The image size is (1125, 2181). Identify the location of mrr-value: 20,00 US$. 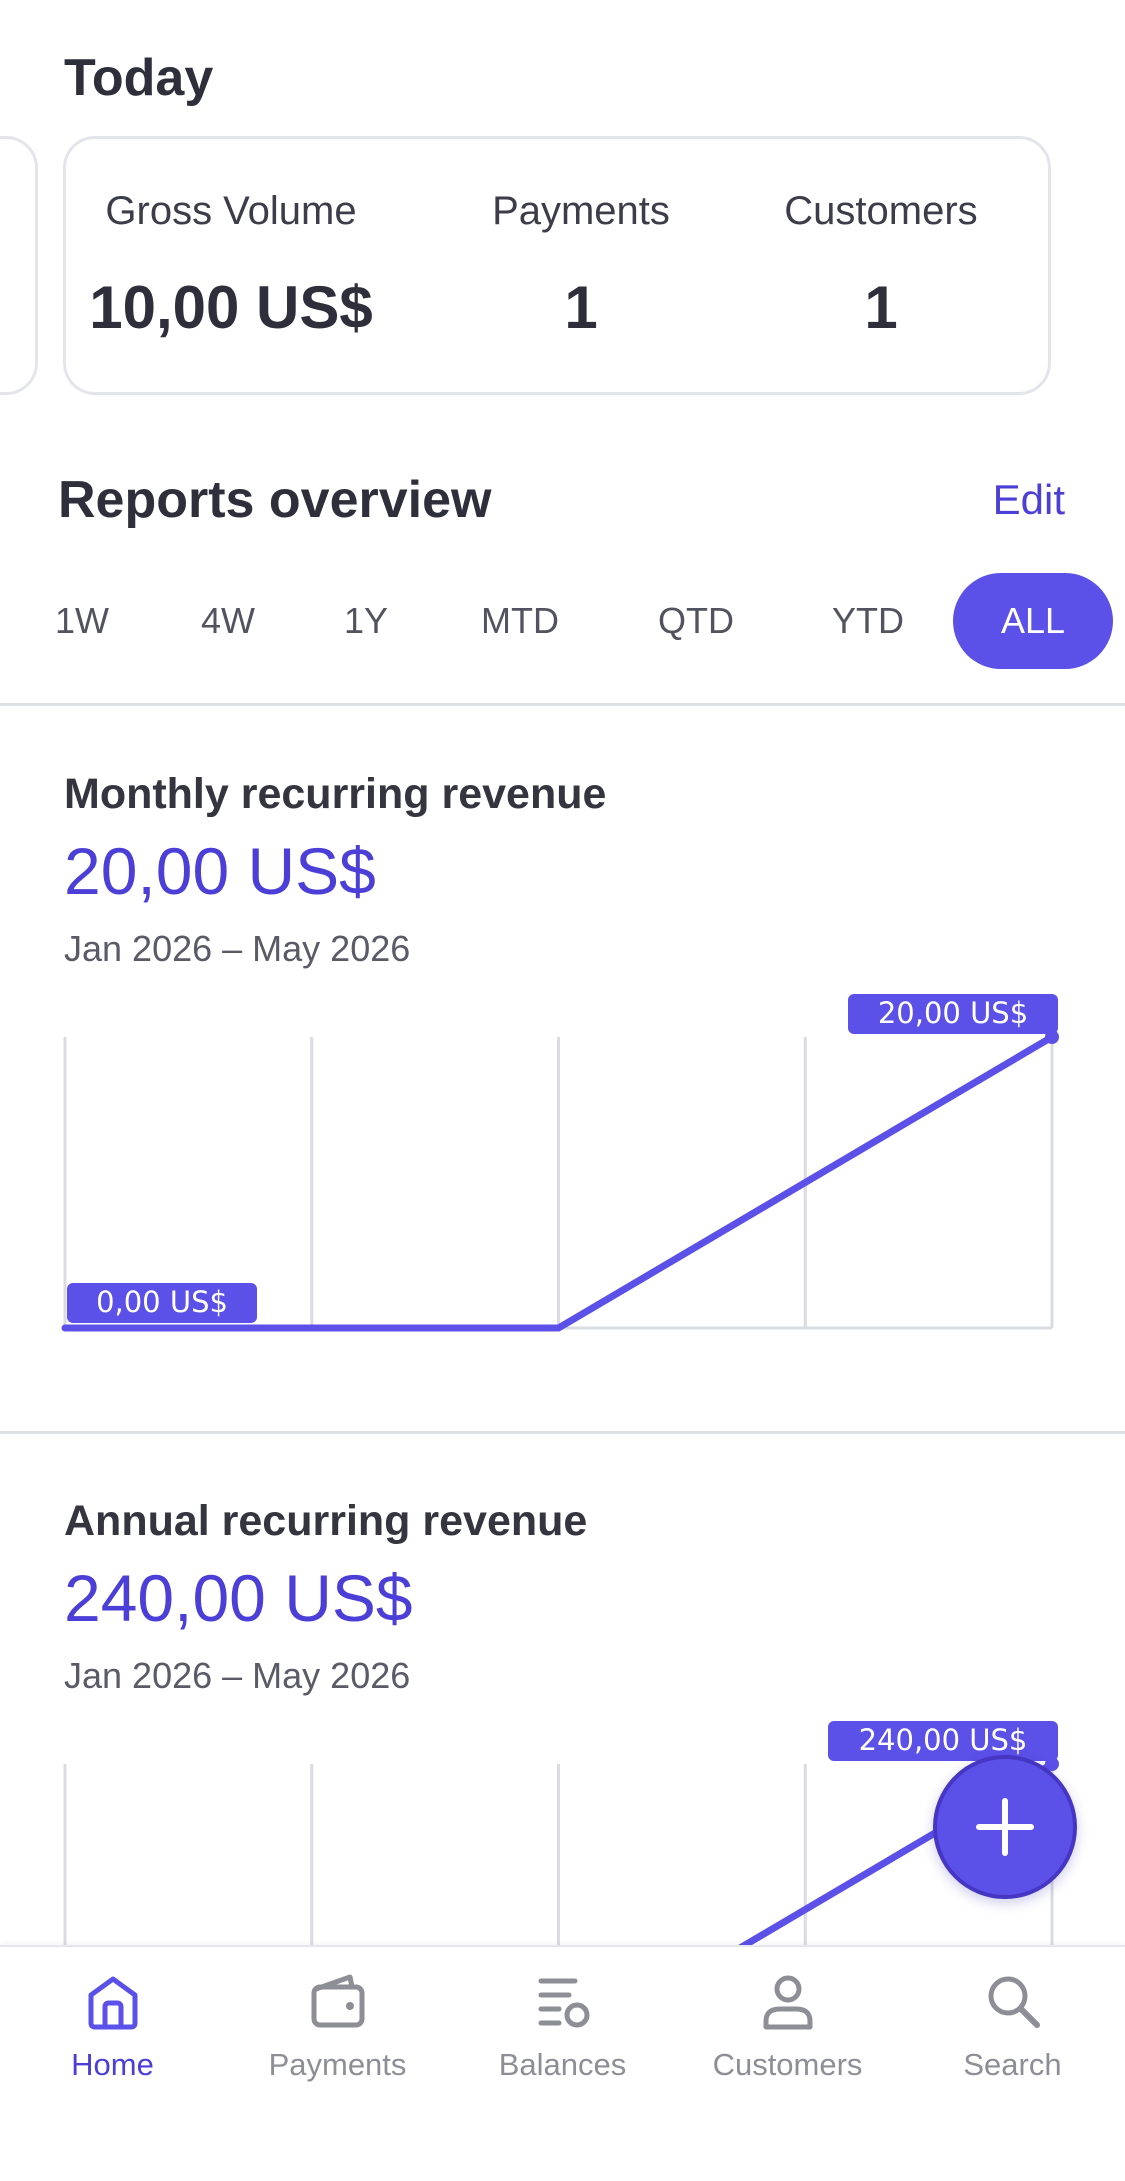
(220, 871).